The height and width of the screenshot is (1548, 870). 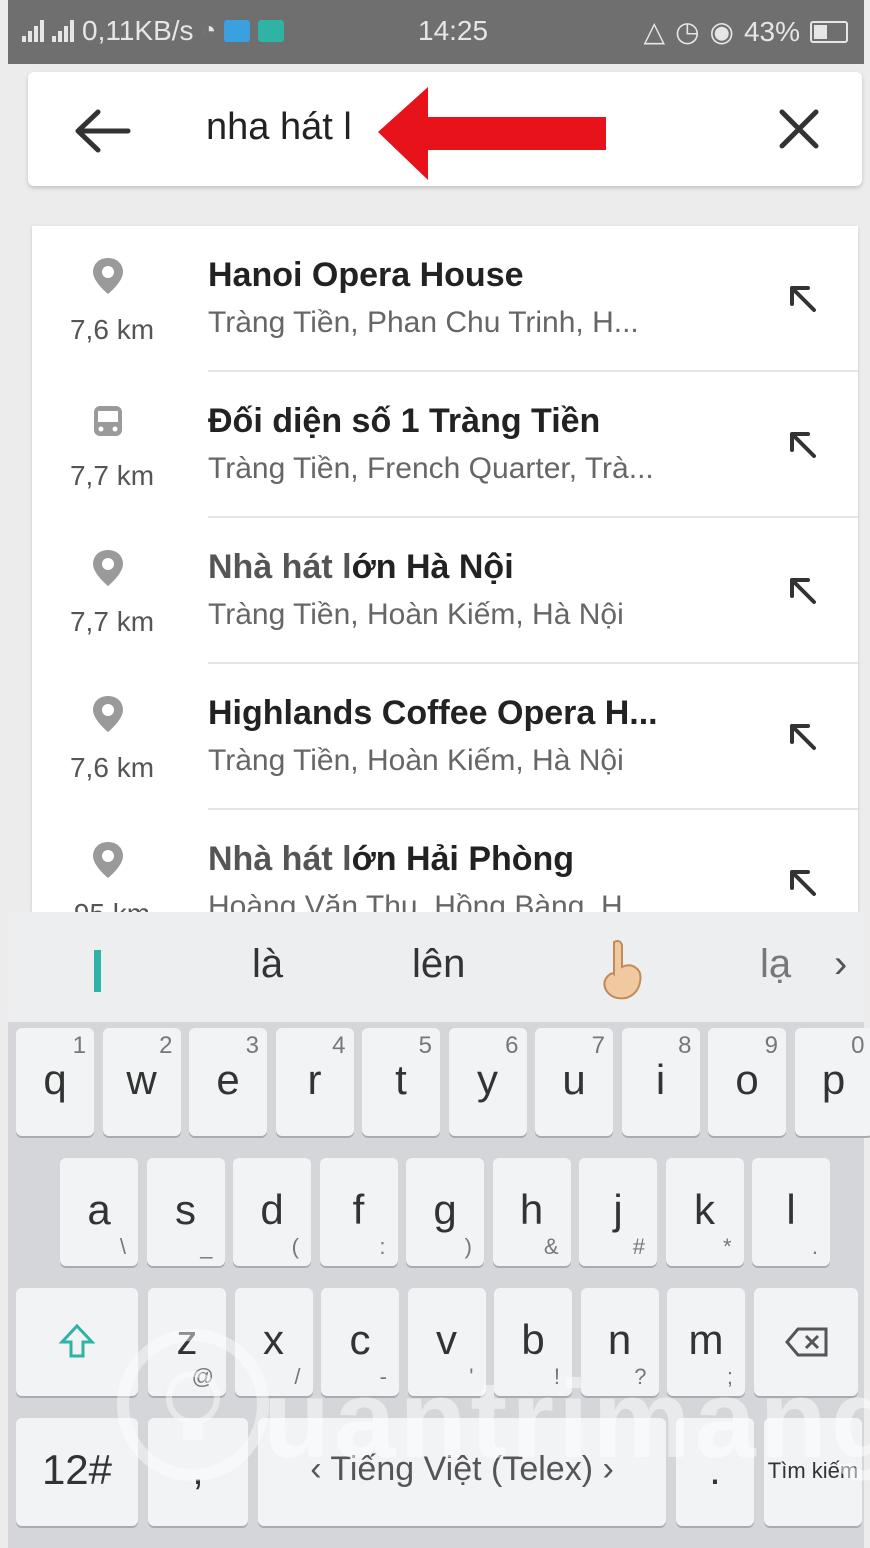 I want to click on key-l: l., so click(x=791, y=1212).